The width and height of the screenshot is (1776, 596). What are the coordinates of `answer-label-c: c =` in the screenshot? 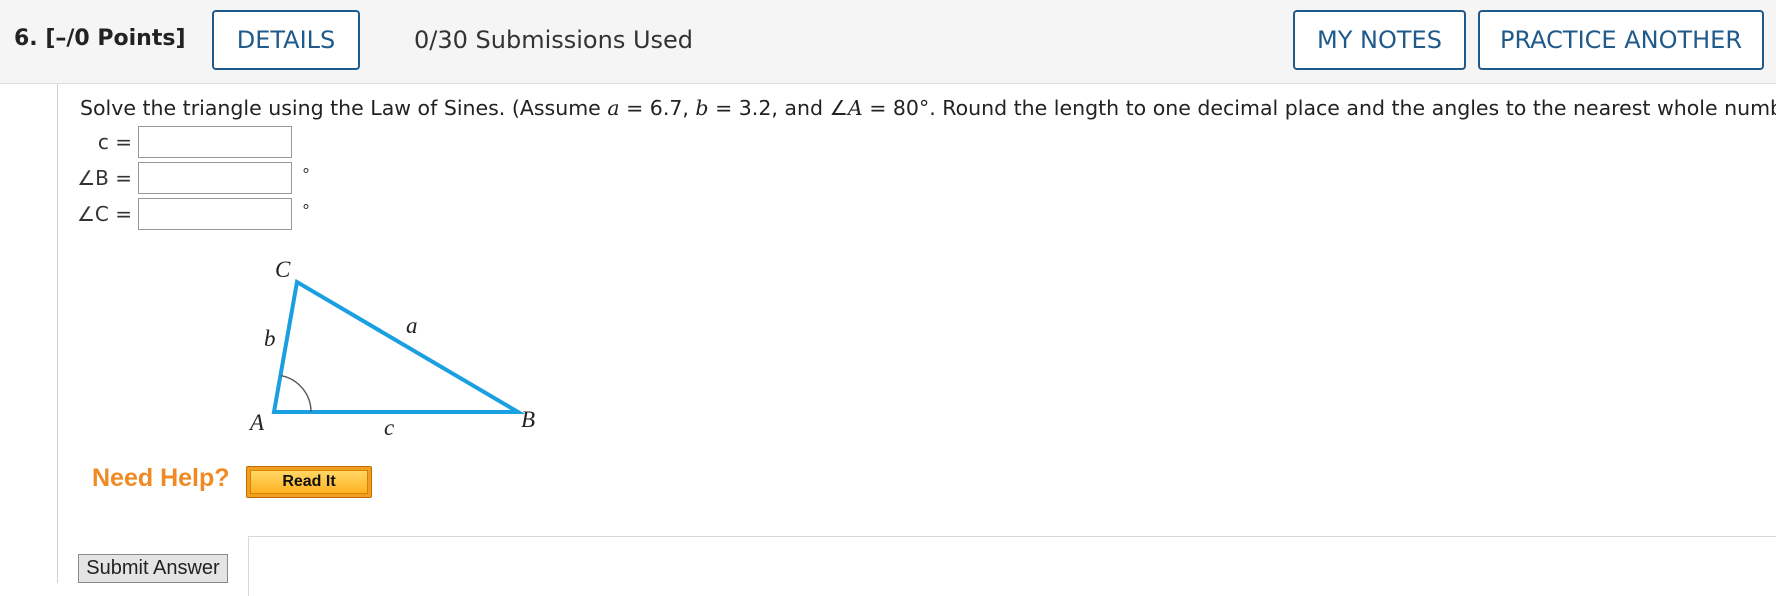 It's located at (114, 142).